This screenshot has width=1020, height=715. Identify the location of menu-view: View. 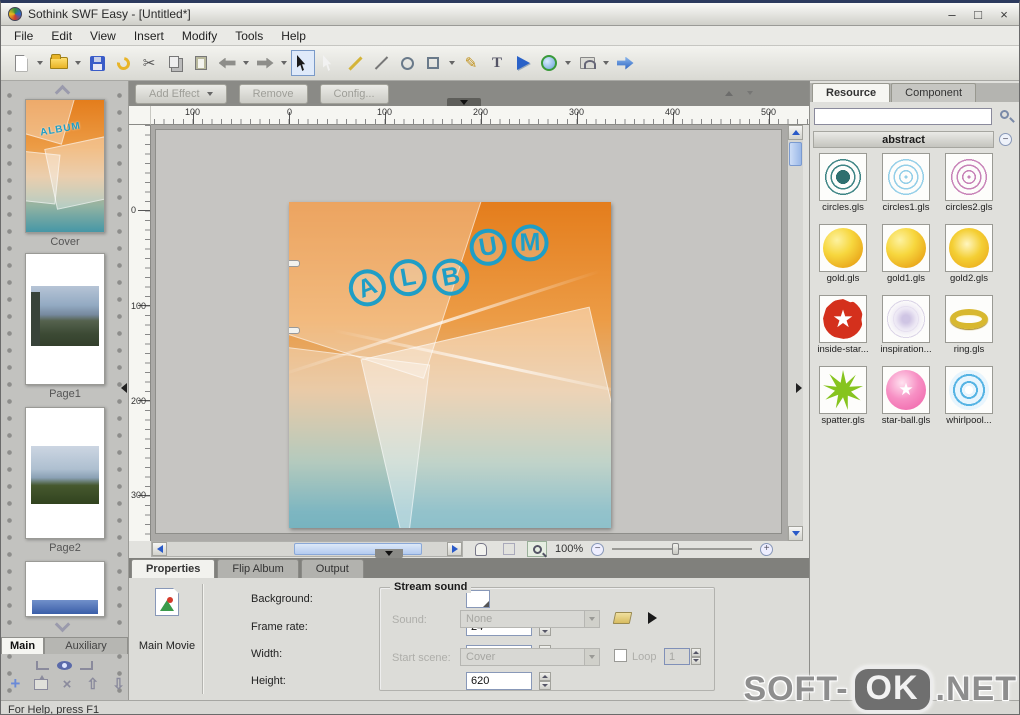
(103, 36).